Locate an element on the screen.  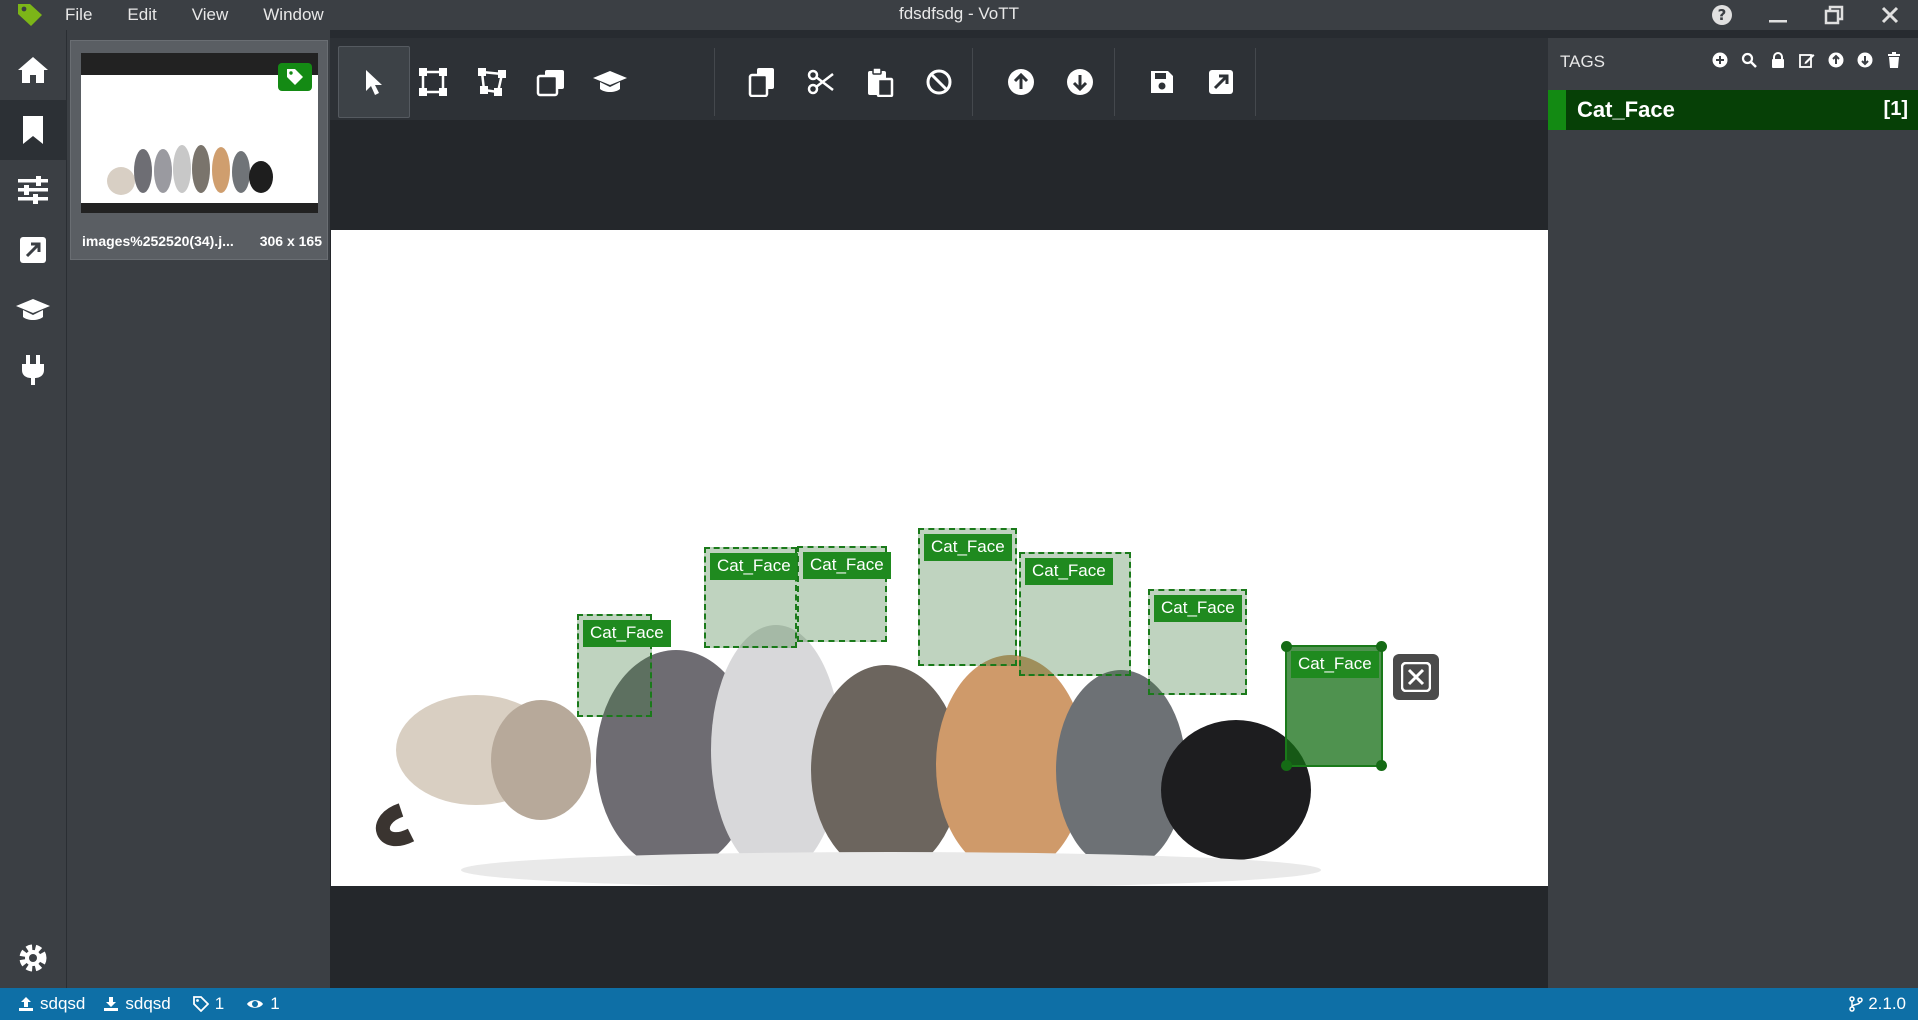
add-tag-icon is located at coordinates (1719, 60).